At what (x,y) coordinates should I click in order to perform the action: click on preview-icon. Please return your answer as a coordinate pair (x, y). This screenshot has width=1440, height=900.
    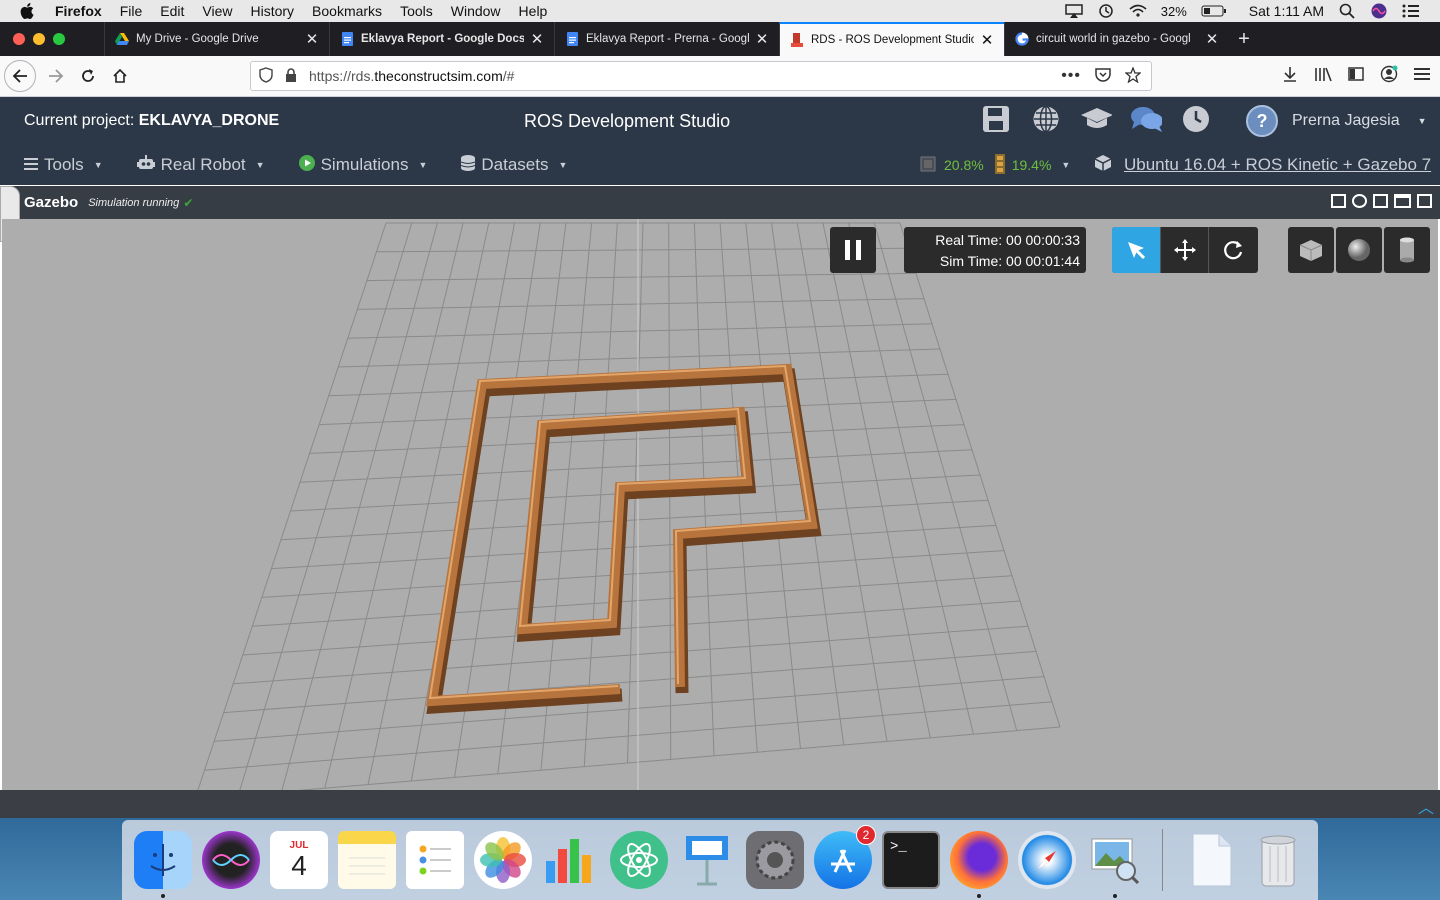
    Looking at the image, I should click on (1115, 864).